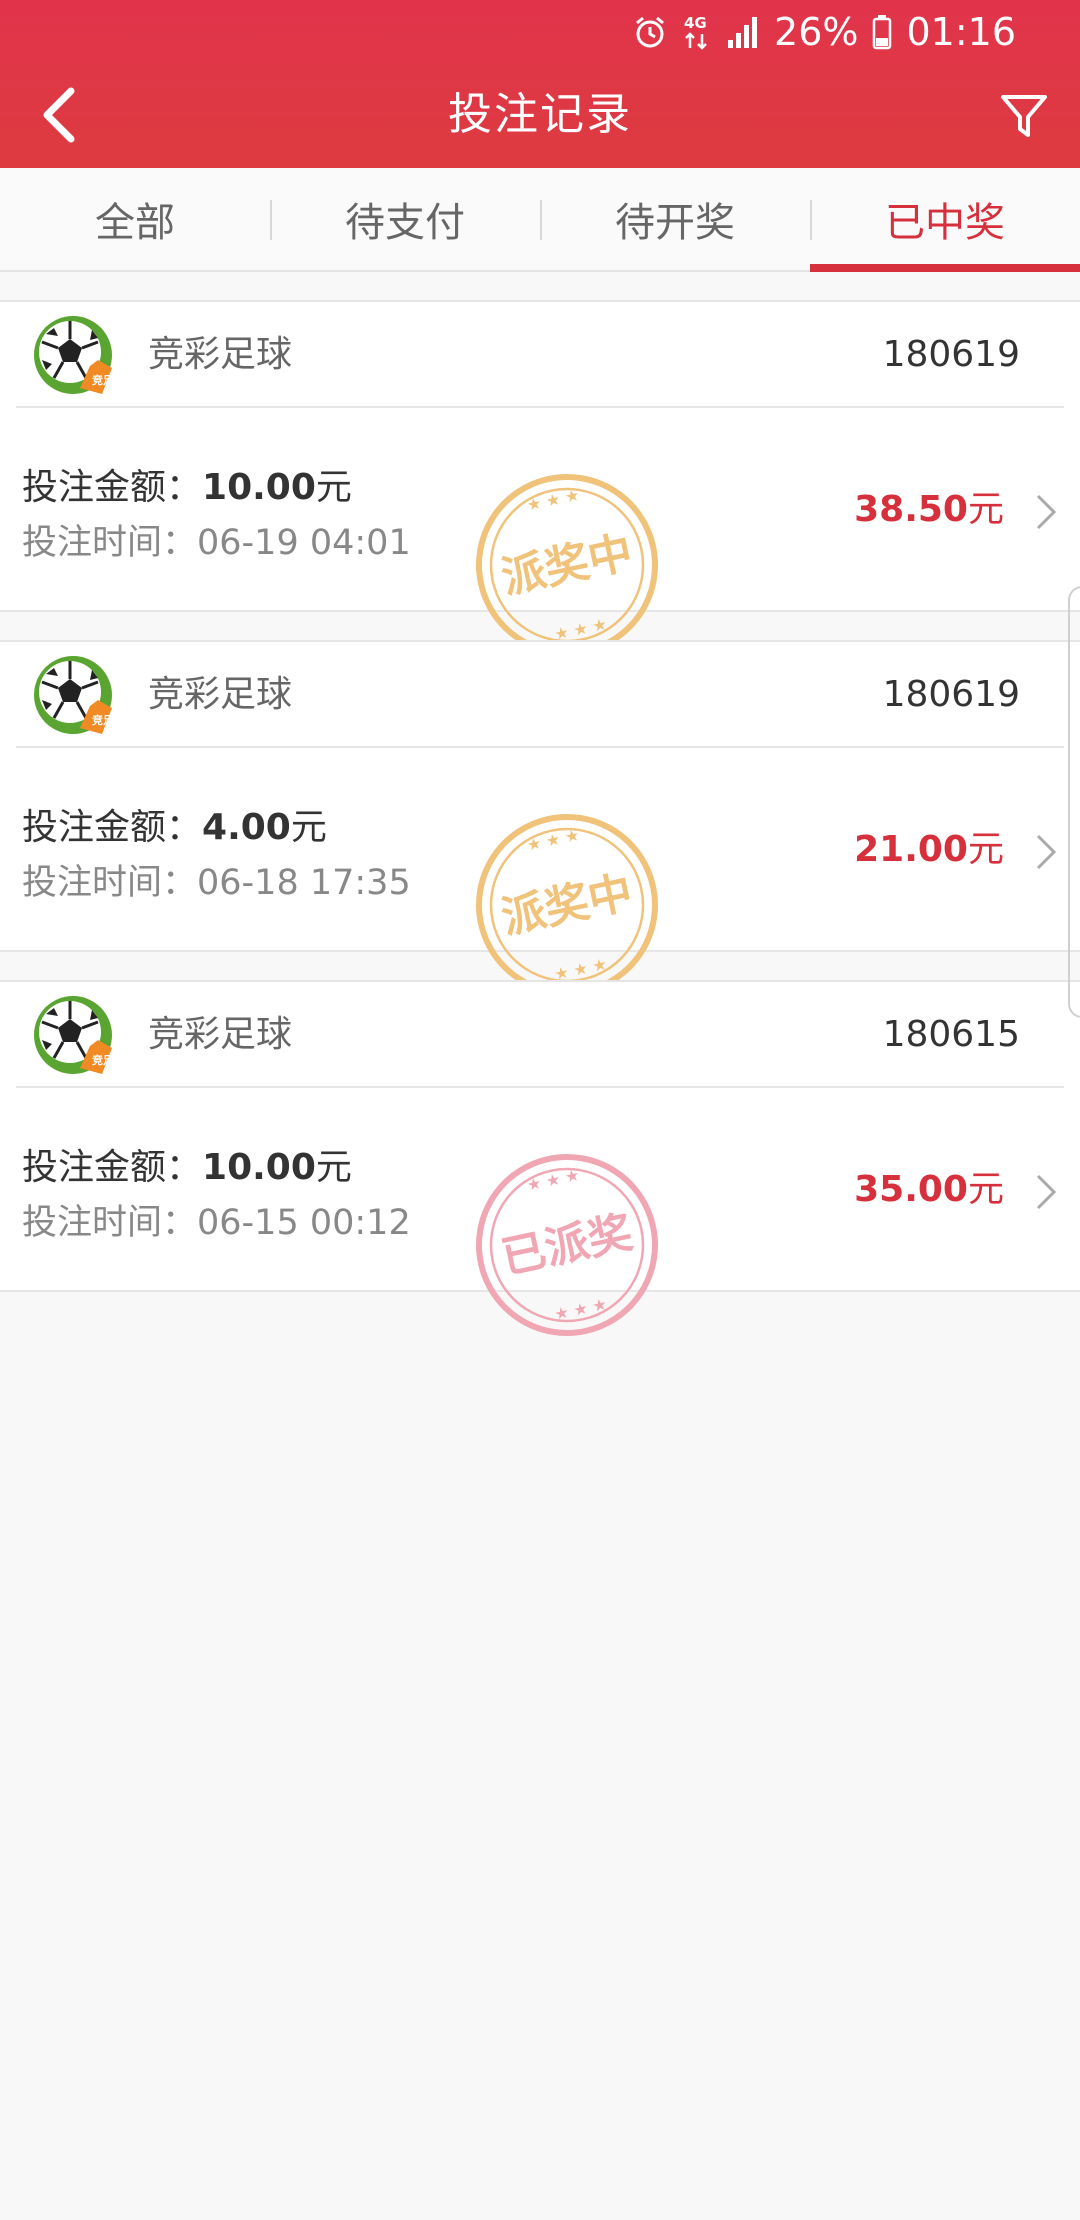 The image size is (1080, 2220). What do you see at coordinates (929, 509) in the screenshot?
I see `prize-amount: 38.50元` at bounding box center [929, 509].